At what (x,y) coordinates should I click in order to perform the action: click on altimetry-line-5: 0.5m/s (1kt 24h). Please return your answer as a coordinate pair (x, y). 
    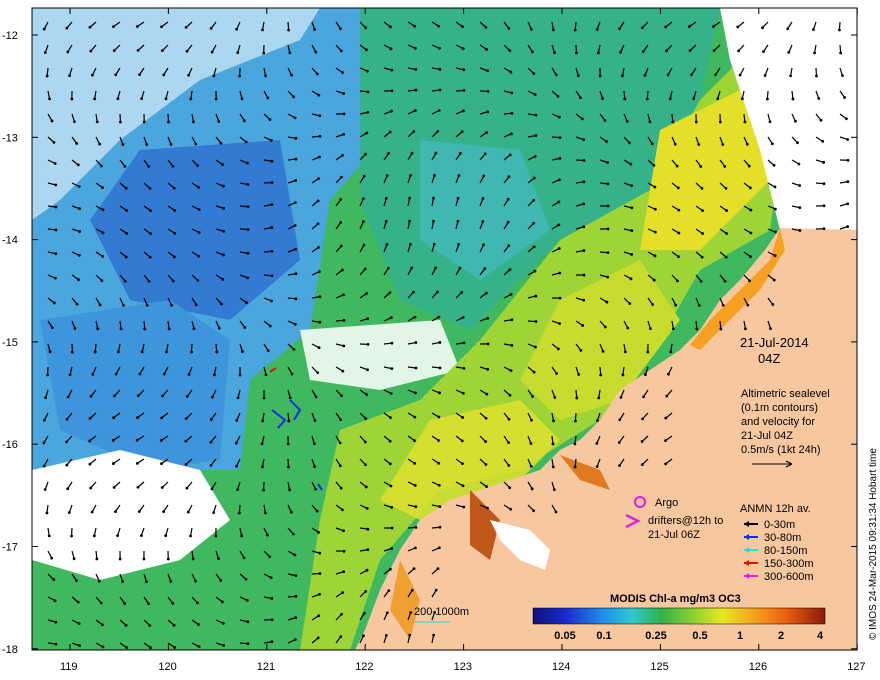
    Looking at the image, I should click on (780, 450).